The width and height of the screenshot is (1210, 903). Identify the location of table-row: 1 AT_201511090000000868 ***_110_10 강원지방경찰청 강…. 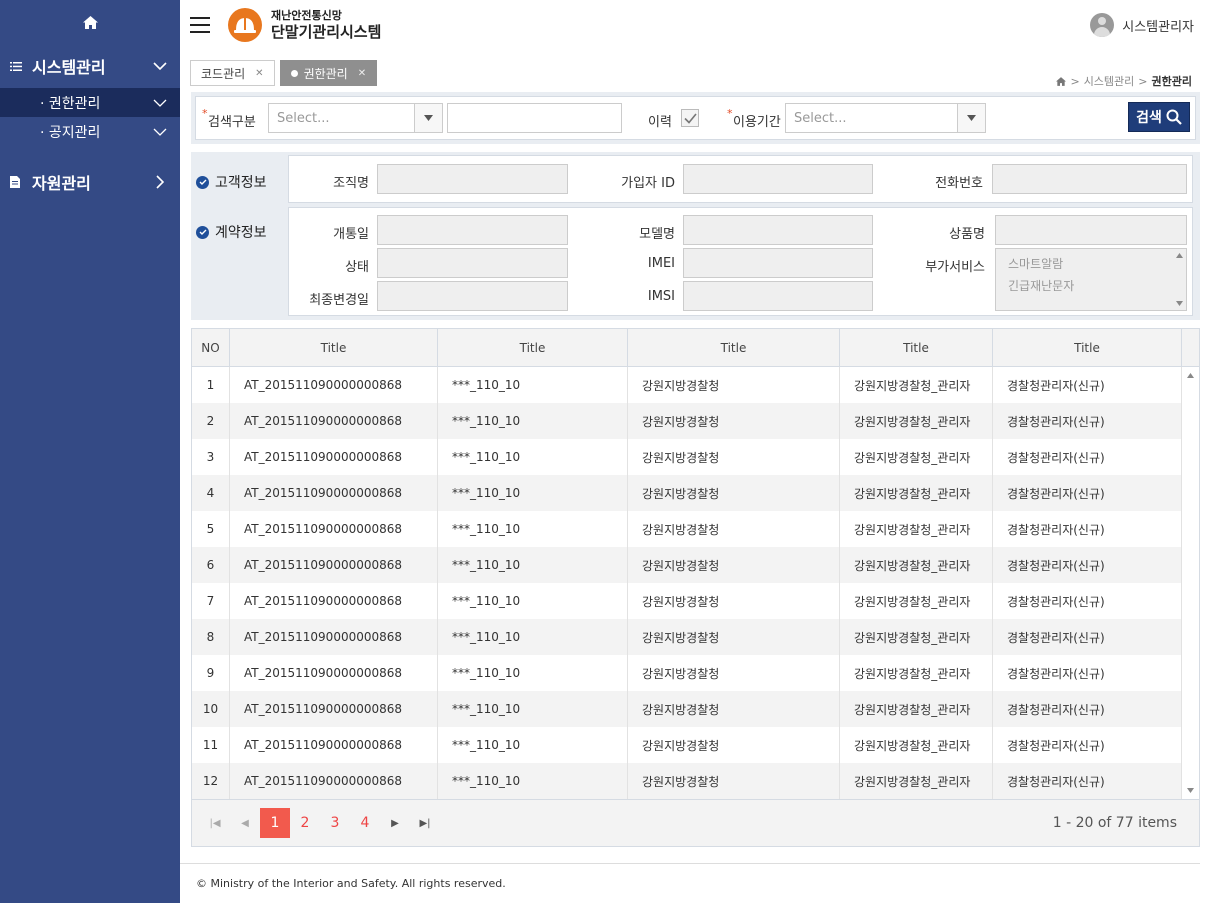
(695, 385).